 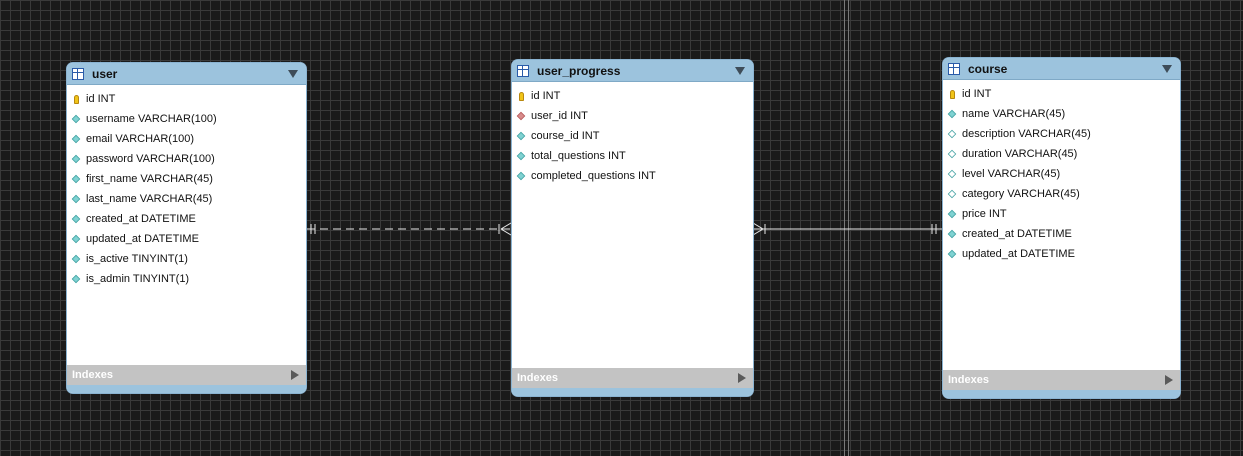 What do you see at coordinates (632, 116) in the screenshot?
I see `column-row: user_id INT` at bounding box center [632, 116].